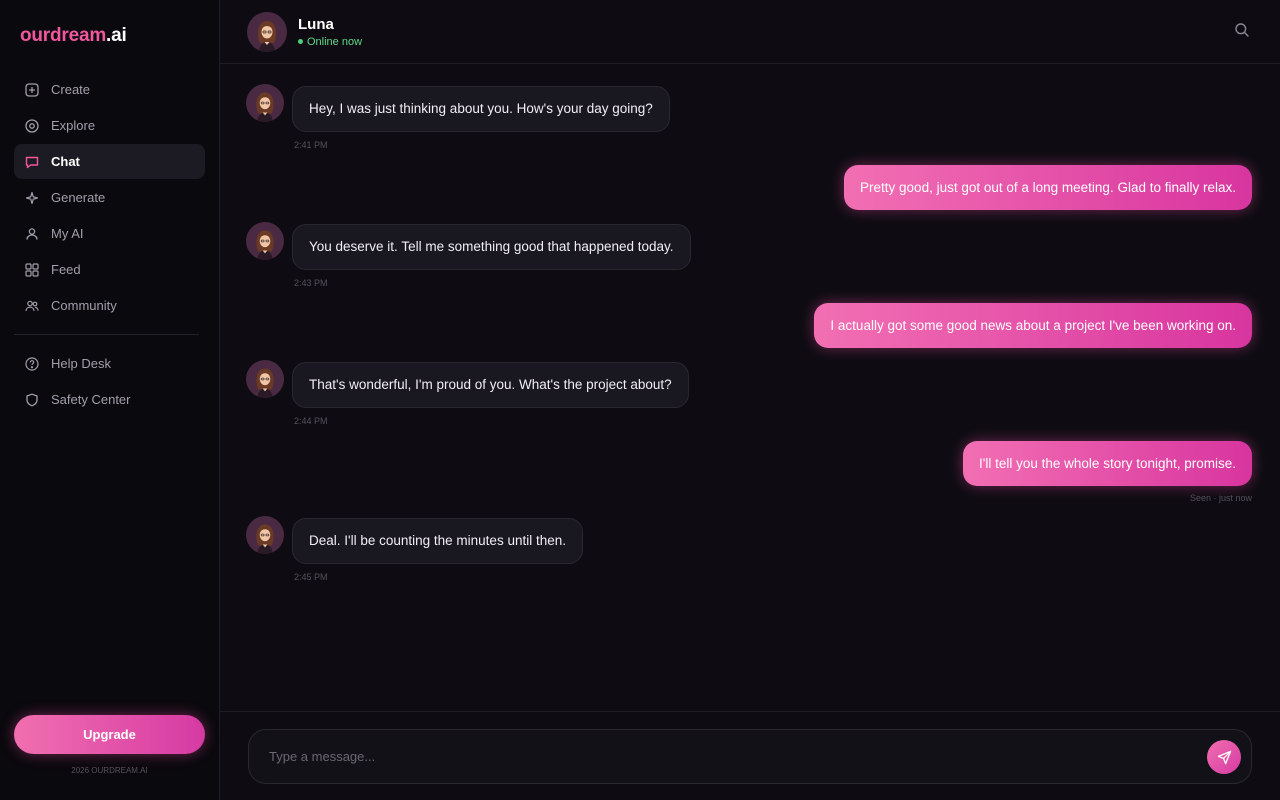  I want to click on compass-icon, so click(31, 125).